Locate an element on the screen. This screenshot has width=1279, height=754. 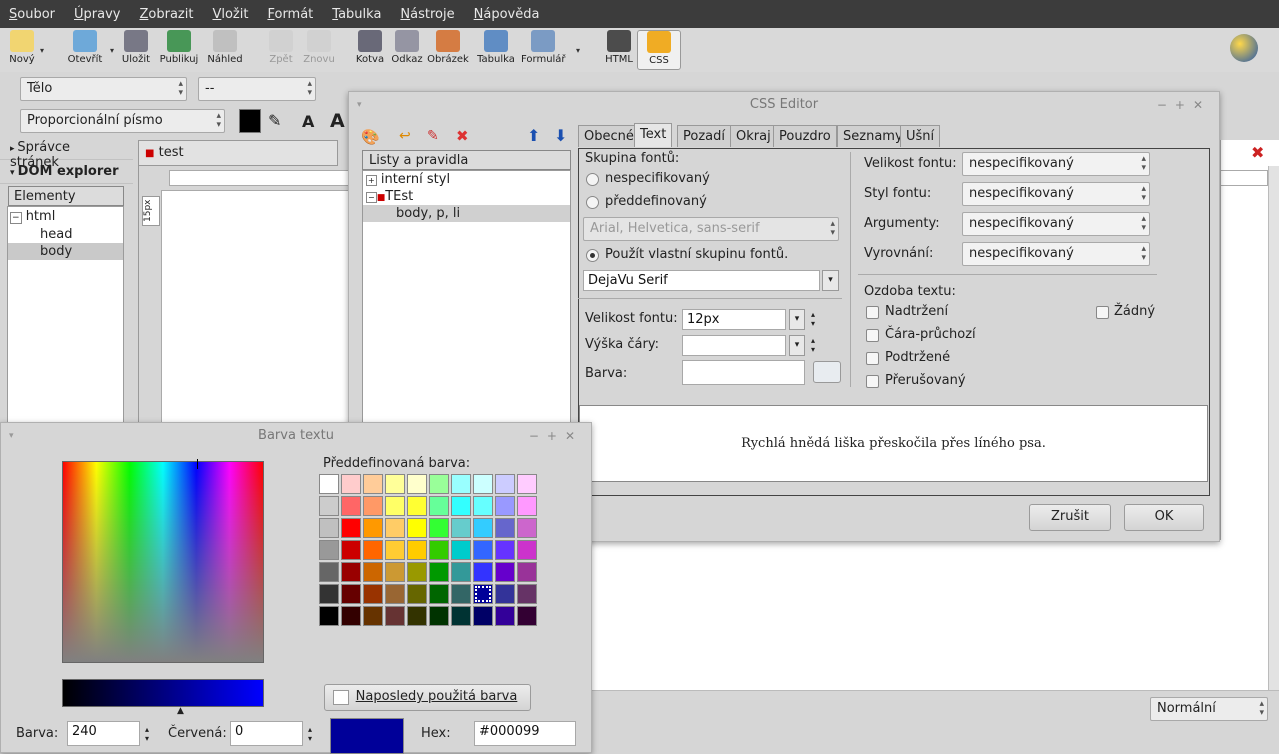
font-size-dropdown: ▾ is located at coordinates (797, 319).